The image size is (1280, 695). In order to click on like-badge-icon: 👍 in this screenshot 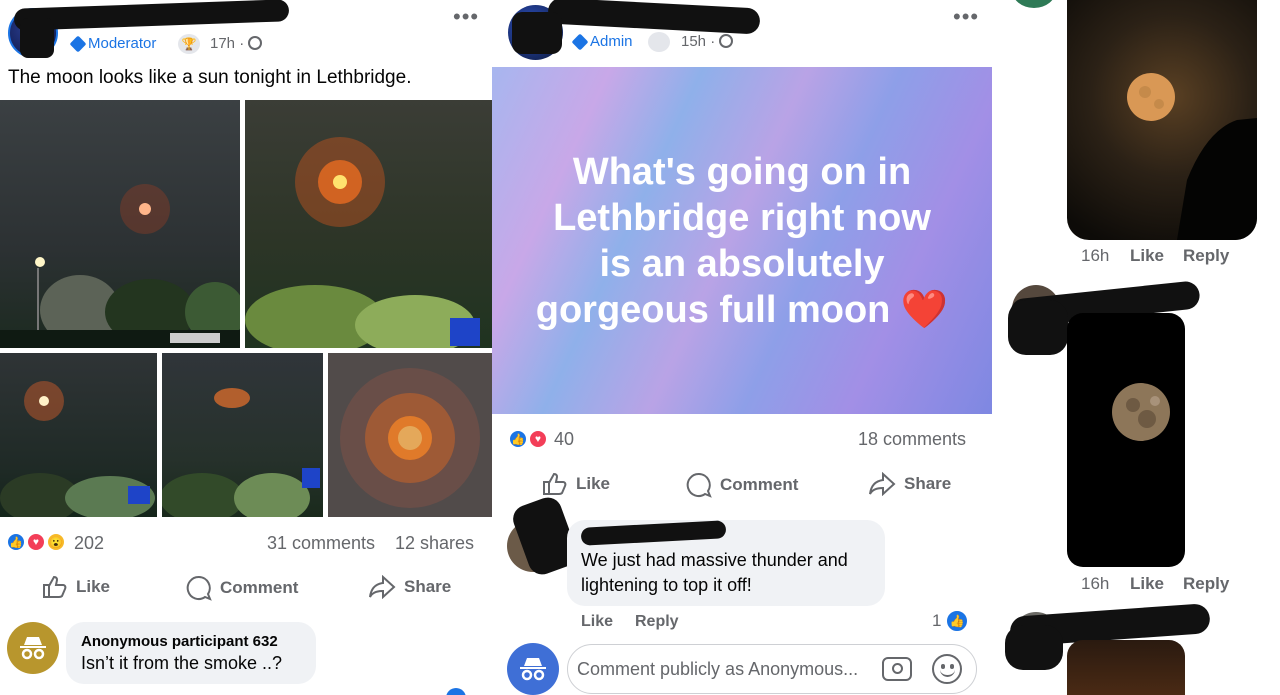, I will do `click(957, 621)`.